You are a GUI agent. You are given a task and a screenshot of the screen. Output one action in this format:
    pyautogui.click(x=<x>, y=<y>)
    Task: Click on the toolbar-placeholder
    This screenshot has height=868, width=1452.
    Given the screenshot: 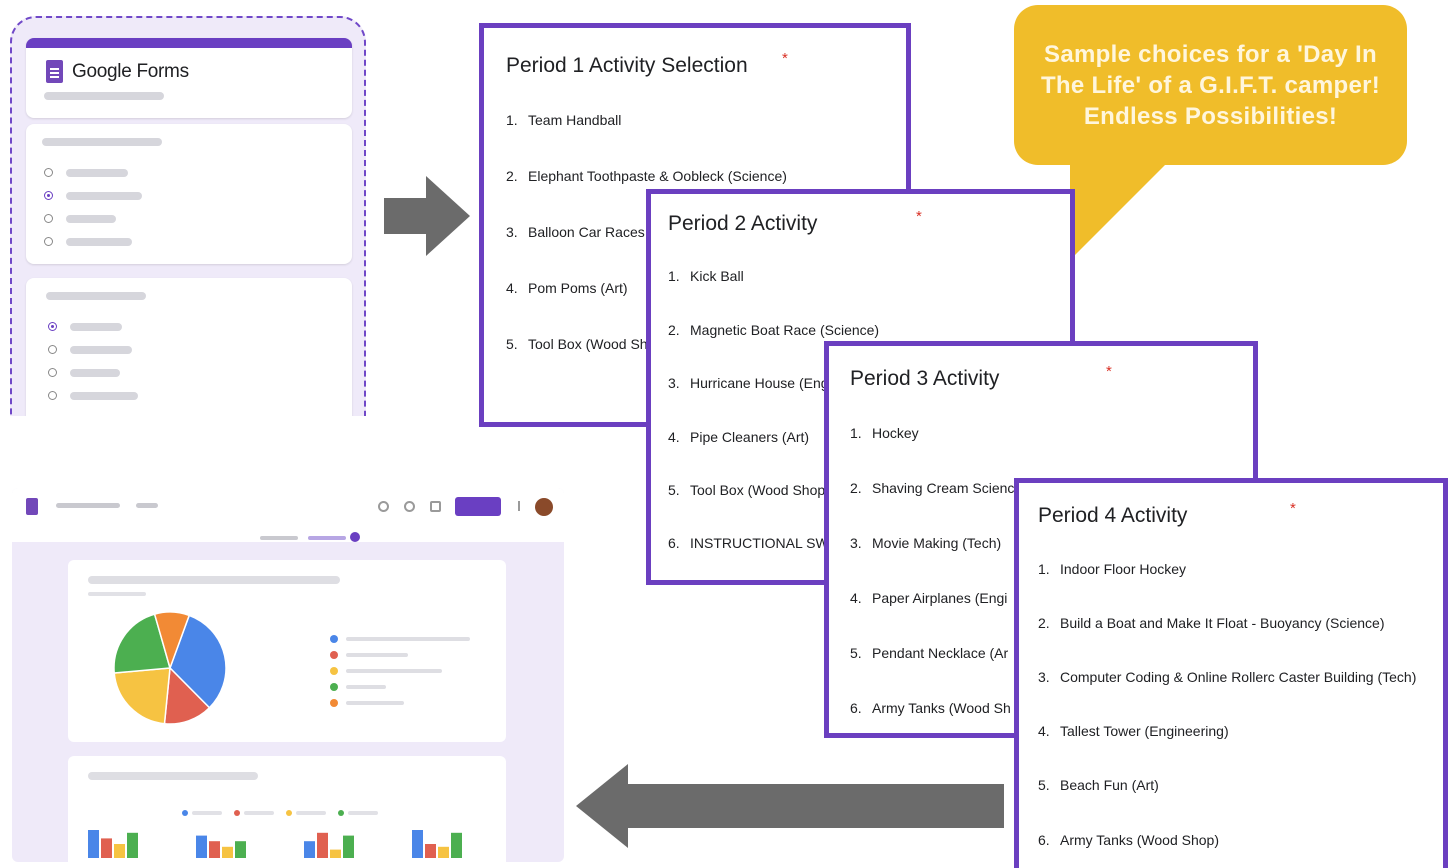 What is the action you would take?
    pyautogui.click(x=147, y=505)
    